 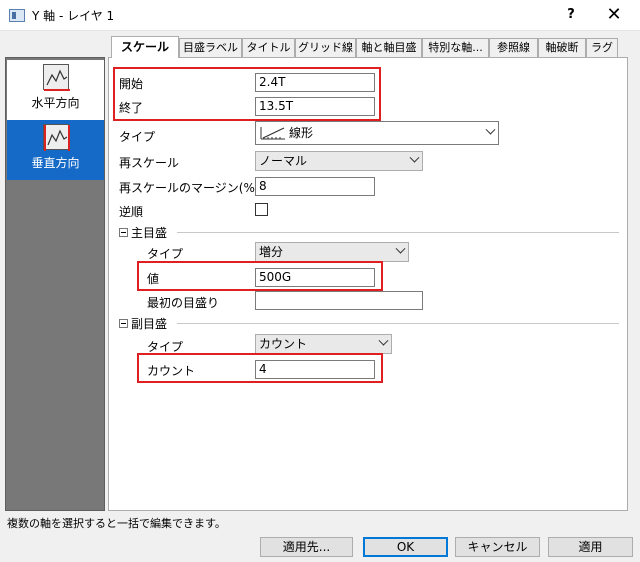 I want to click on end-label: 終了, so click(x=131, y=108).